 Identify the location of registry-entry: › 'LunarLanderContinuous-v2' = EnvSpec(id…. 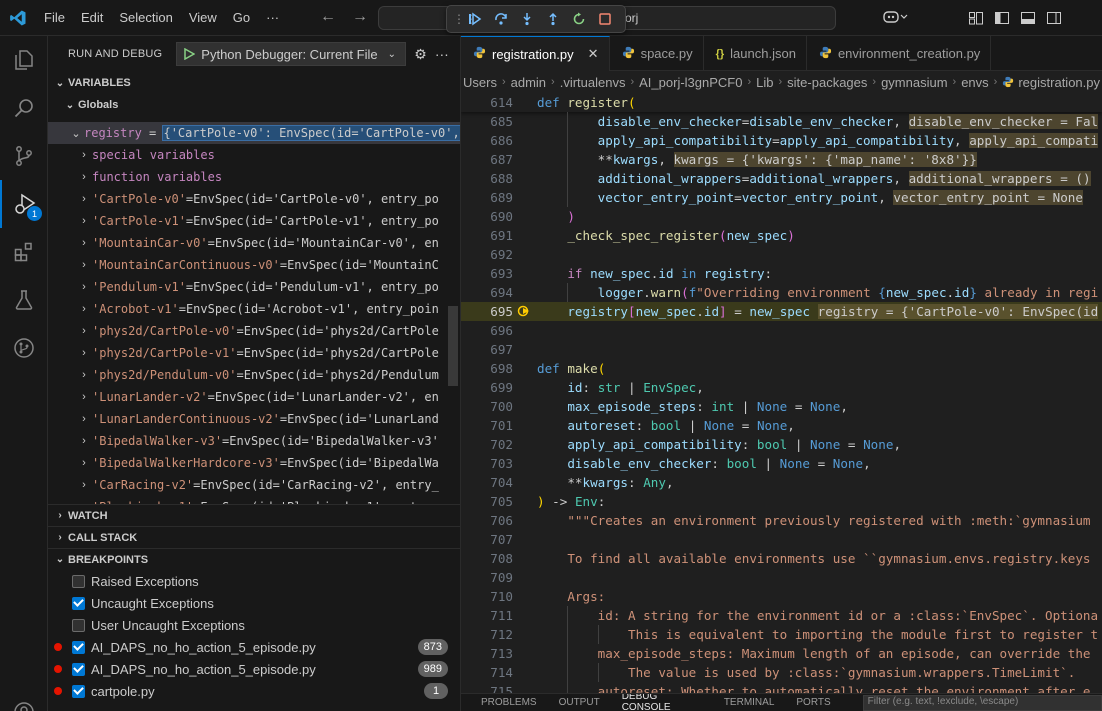
(254, 419).